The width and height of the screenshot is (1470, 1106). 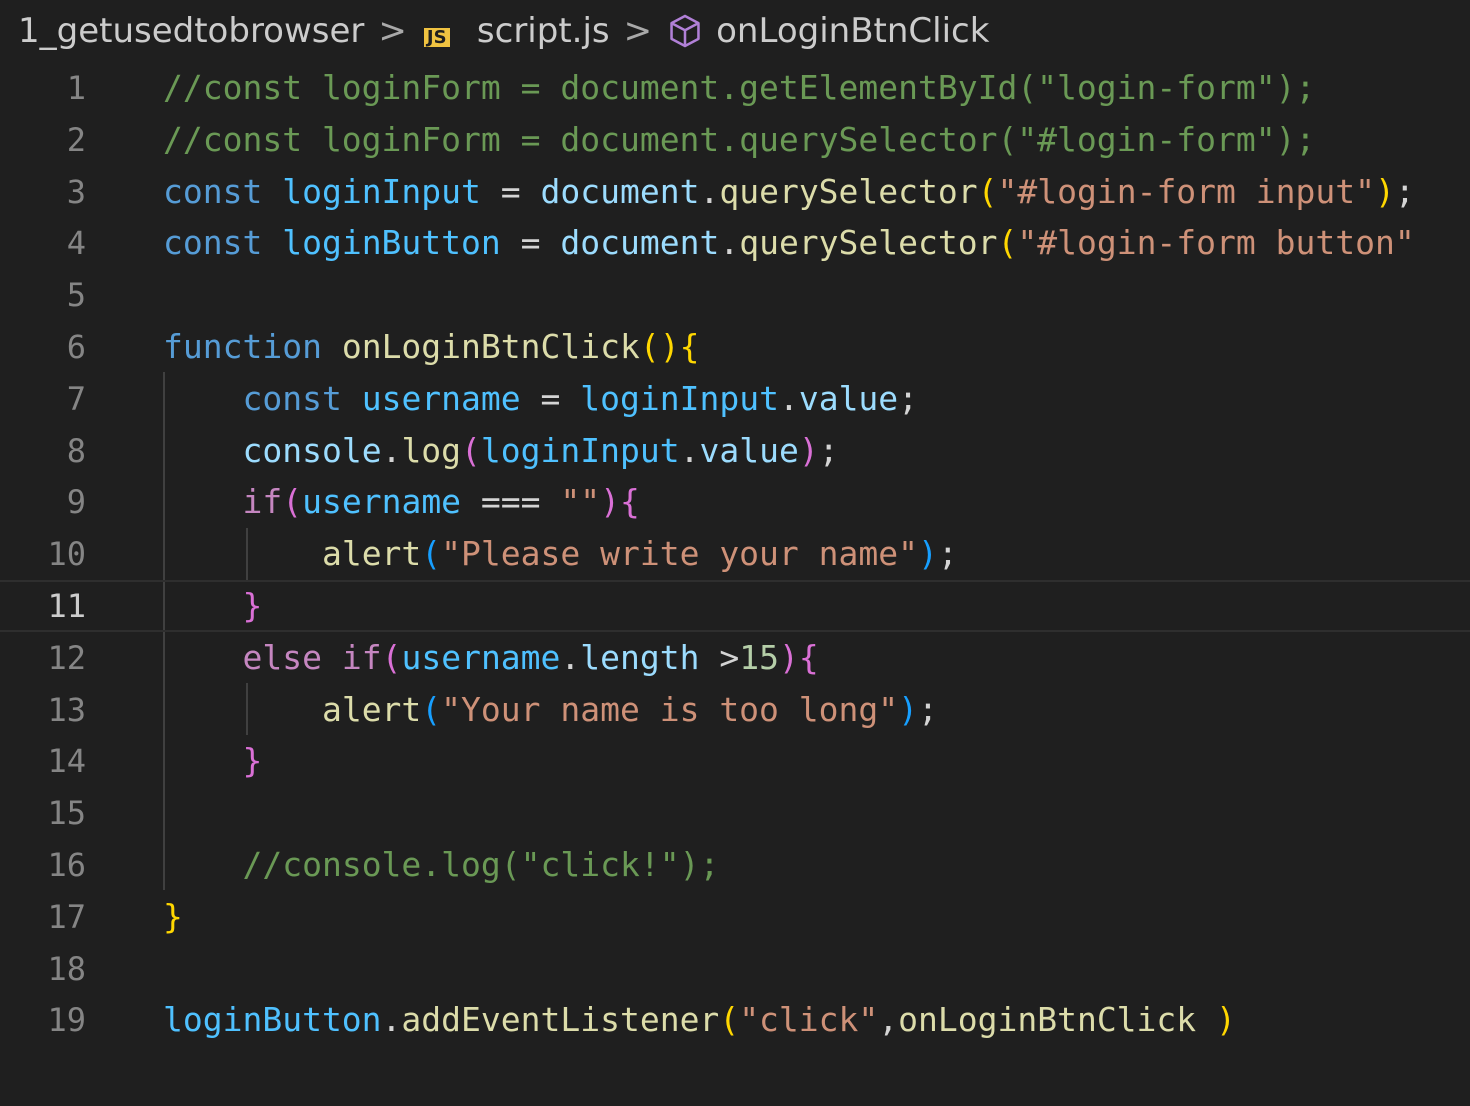 I want to click on code-token: console, so click(x=312, y=450).